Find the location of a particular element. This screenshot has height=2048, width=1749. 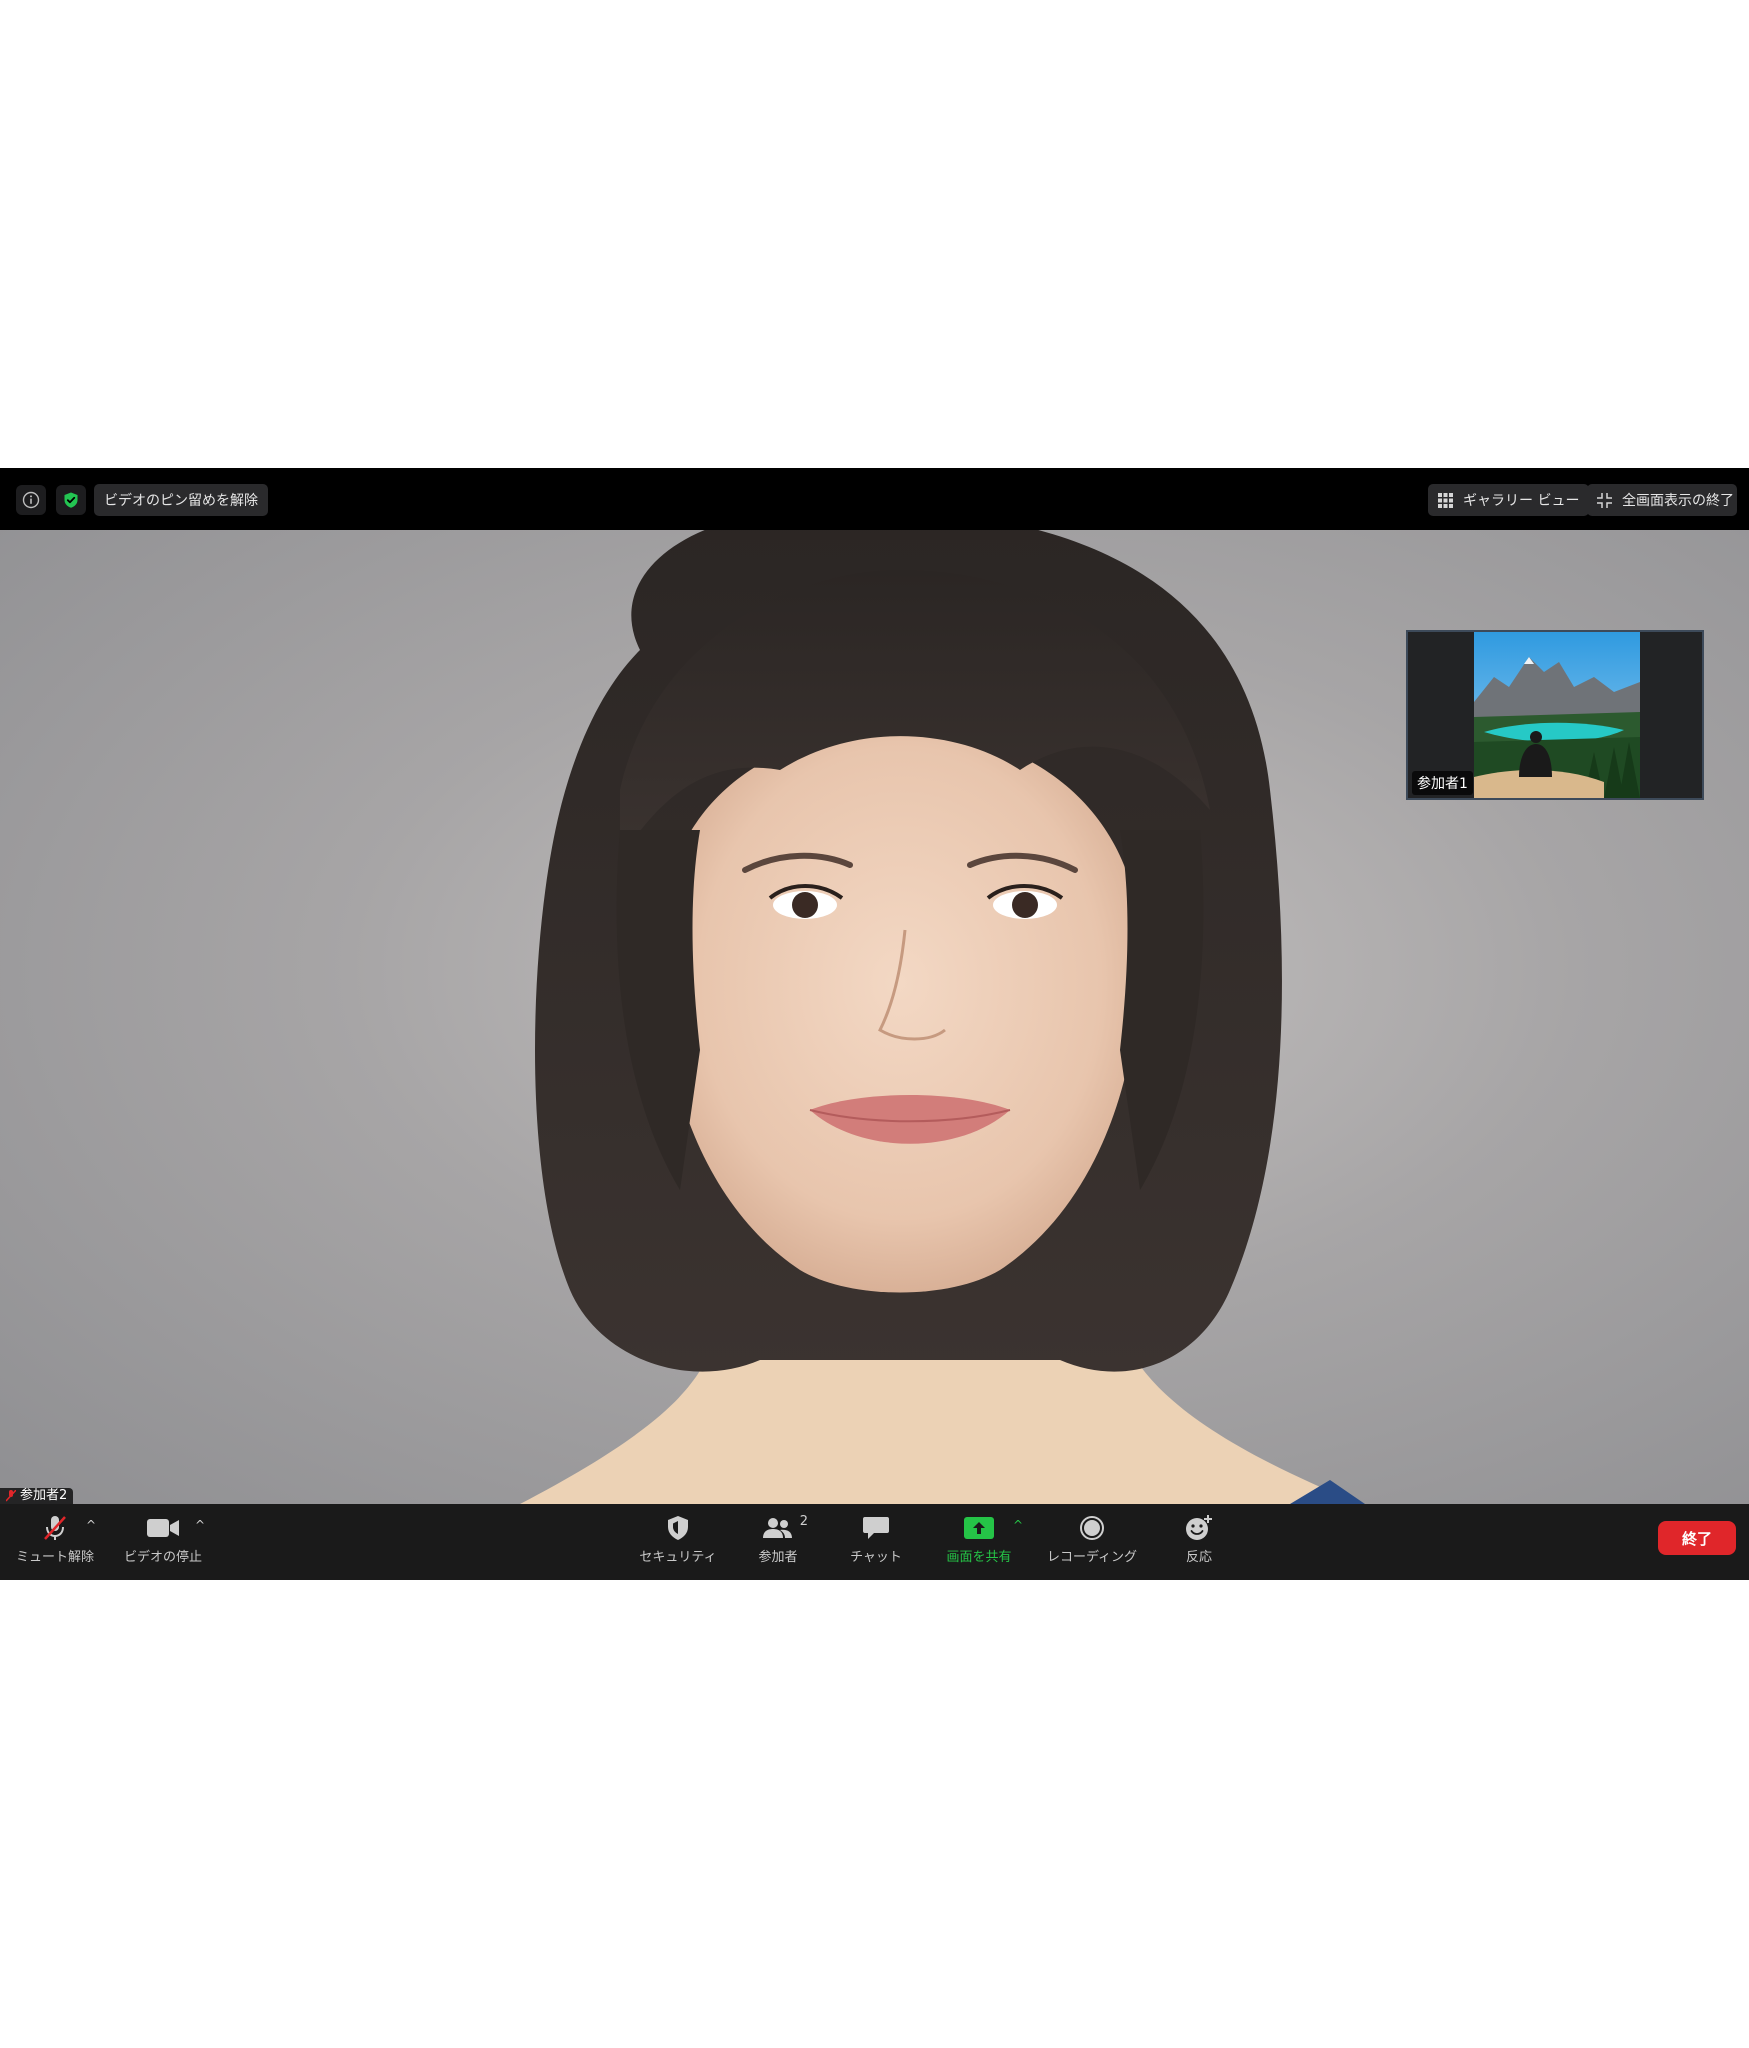

share-options-caret: ^ is located at coordinates (1018, 1525).